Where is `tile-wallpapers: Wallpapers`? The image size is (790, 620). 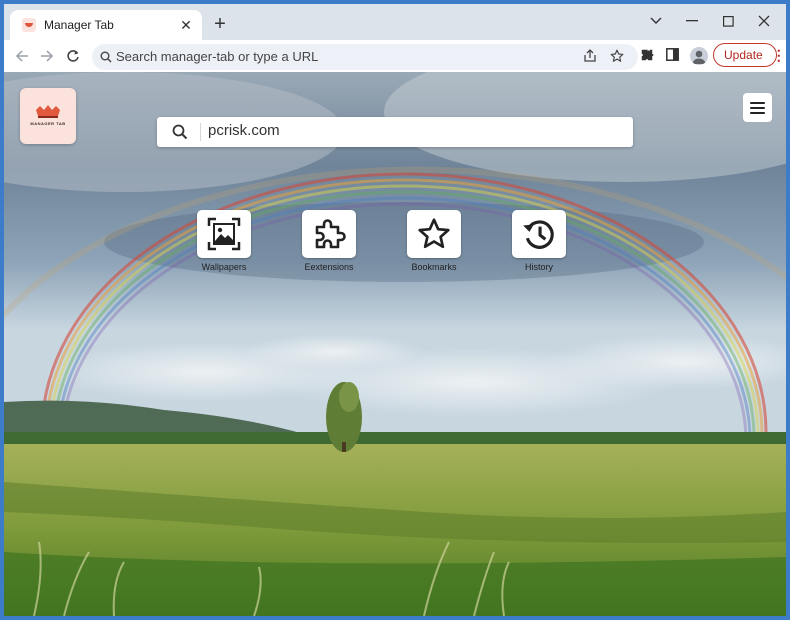
tile-wallpapers: Wallpapers is located at coordinates (224, 241).